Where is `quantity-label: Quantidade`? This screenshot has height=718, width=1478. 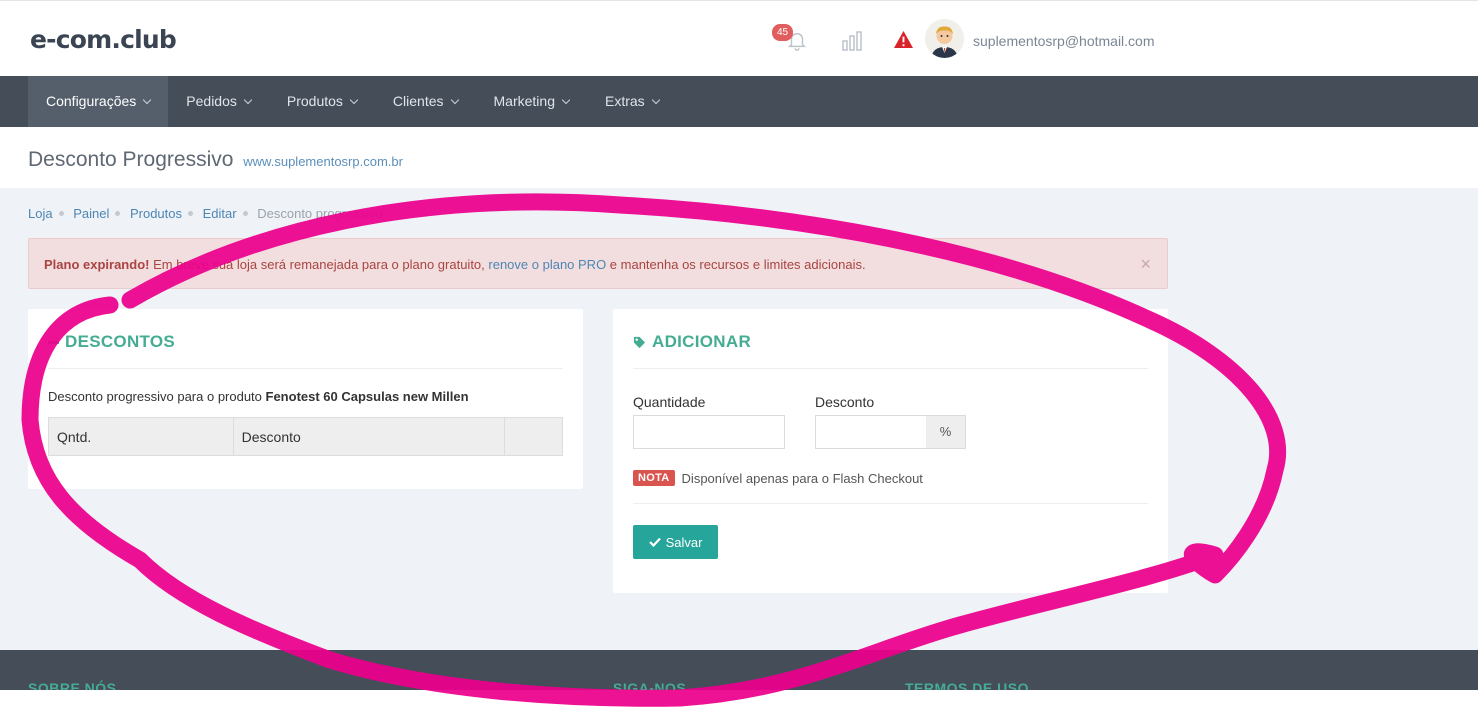
quantity-label: Quantidade is located at coordinates (669, 402).